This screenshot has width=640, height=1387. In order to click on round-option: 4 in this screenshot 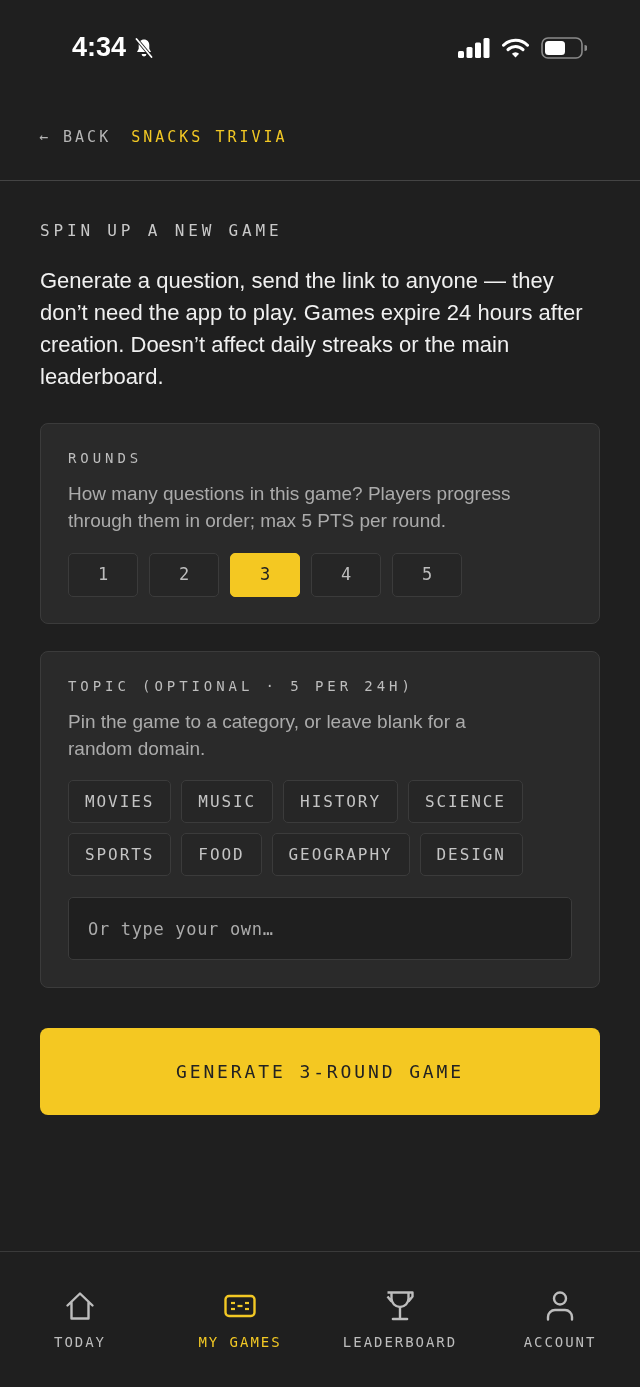, I will do `click(346, 575)`.